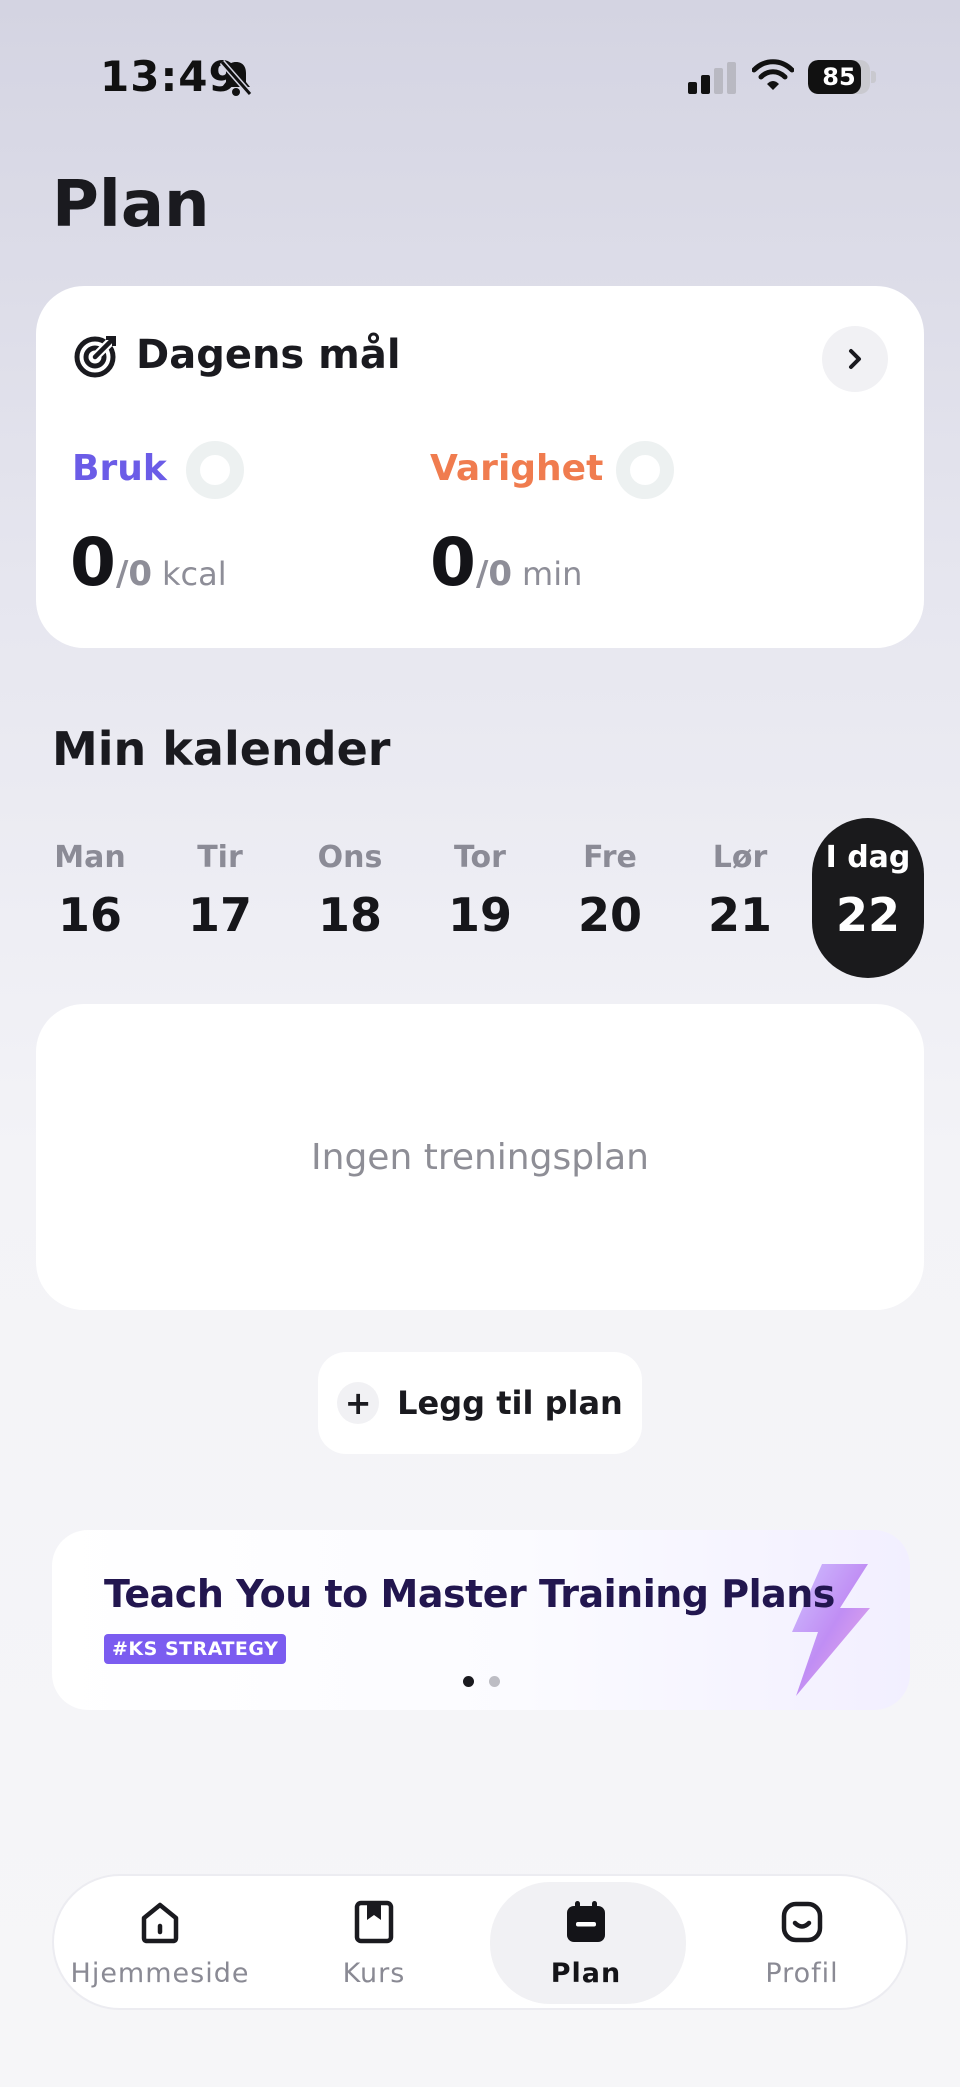 This screenshot has width=960, height=2087. I want to click on bottom-tab-bar: Hjemmeside Kurs Plan Profil, so click(480, 1942).